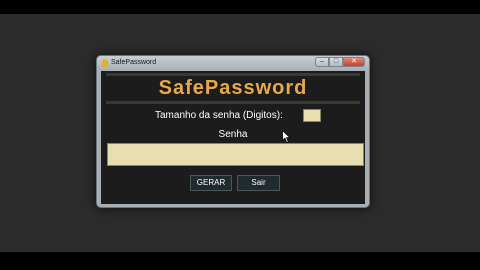 The height and width of the screenshot is (270, 480). What do you see at coordinates (219, 115) in the screenshot?
I see `password-length-label: Tamanho da senha (Digitos):` at bounding box center [219, 115].